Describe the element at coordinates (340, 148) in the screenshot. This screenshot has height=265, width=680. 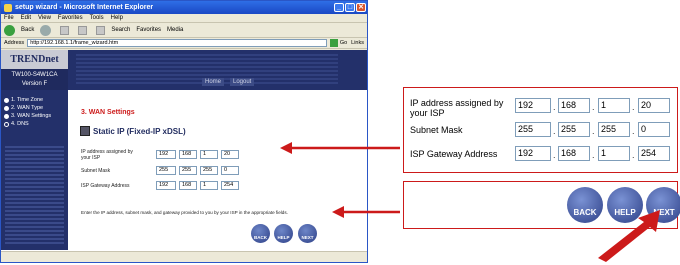
I see `arrow-to-fields` at that location.